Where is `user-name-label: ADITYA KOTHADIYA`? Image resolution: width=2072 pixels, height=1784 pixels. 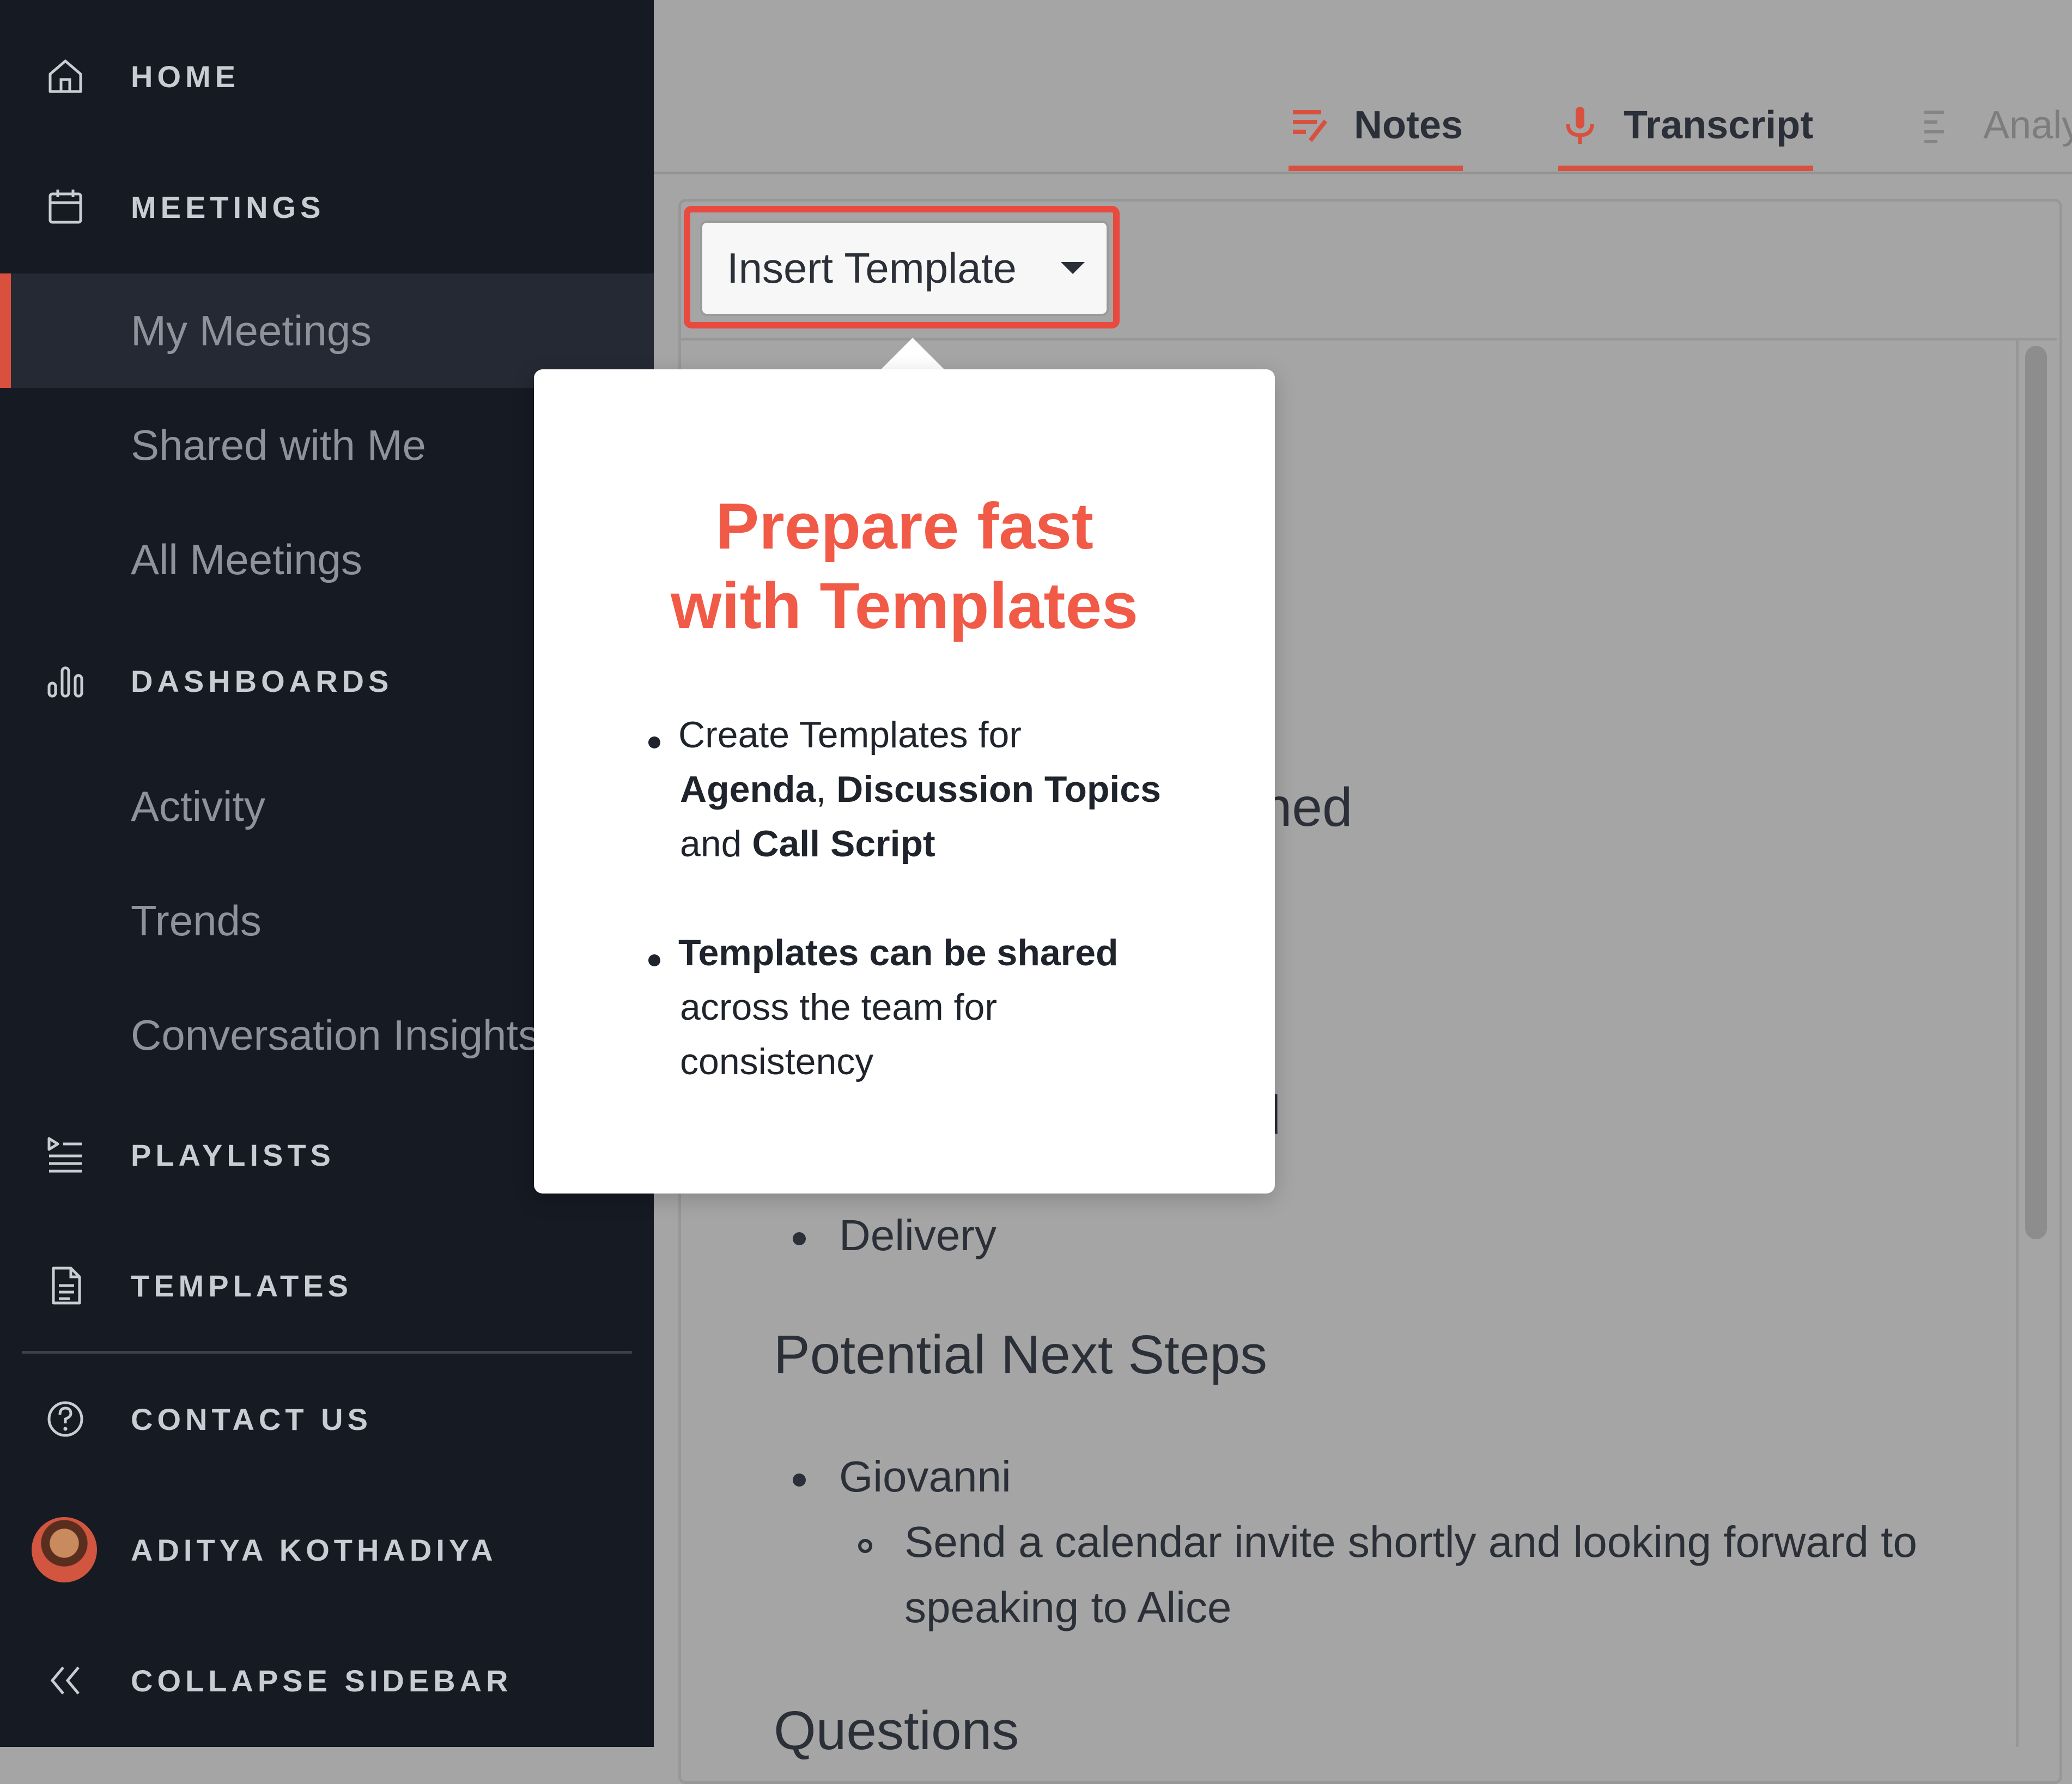 user-name-label: ADITYA KOTHADIYA is located at coordinates (314, 1549).